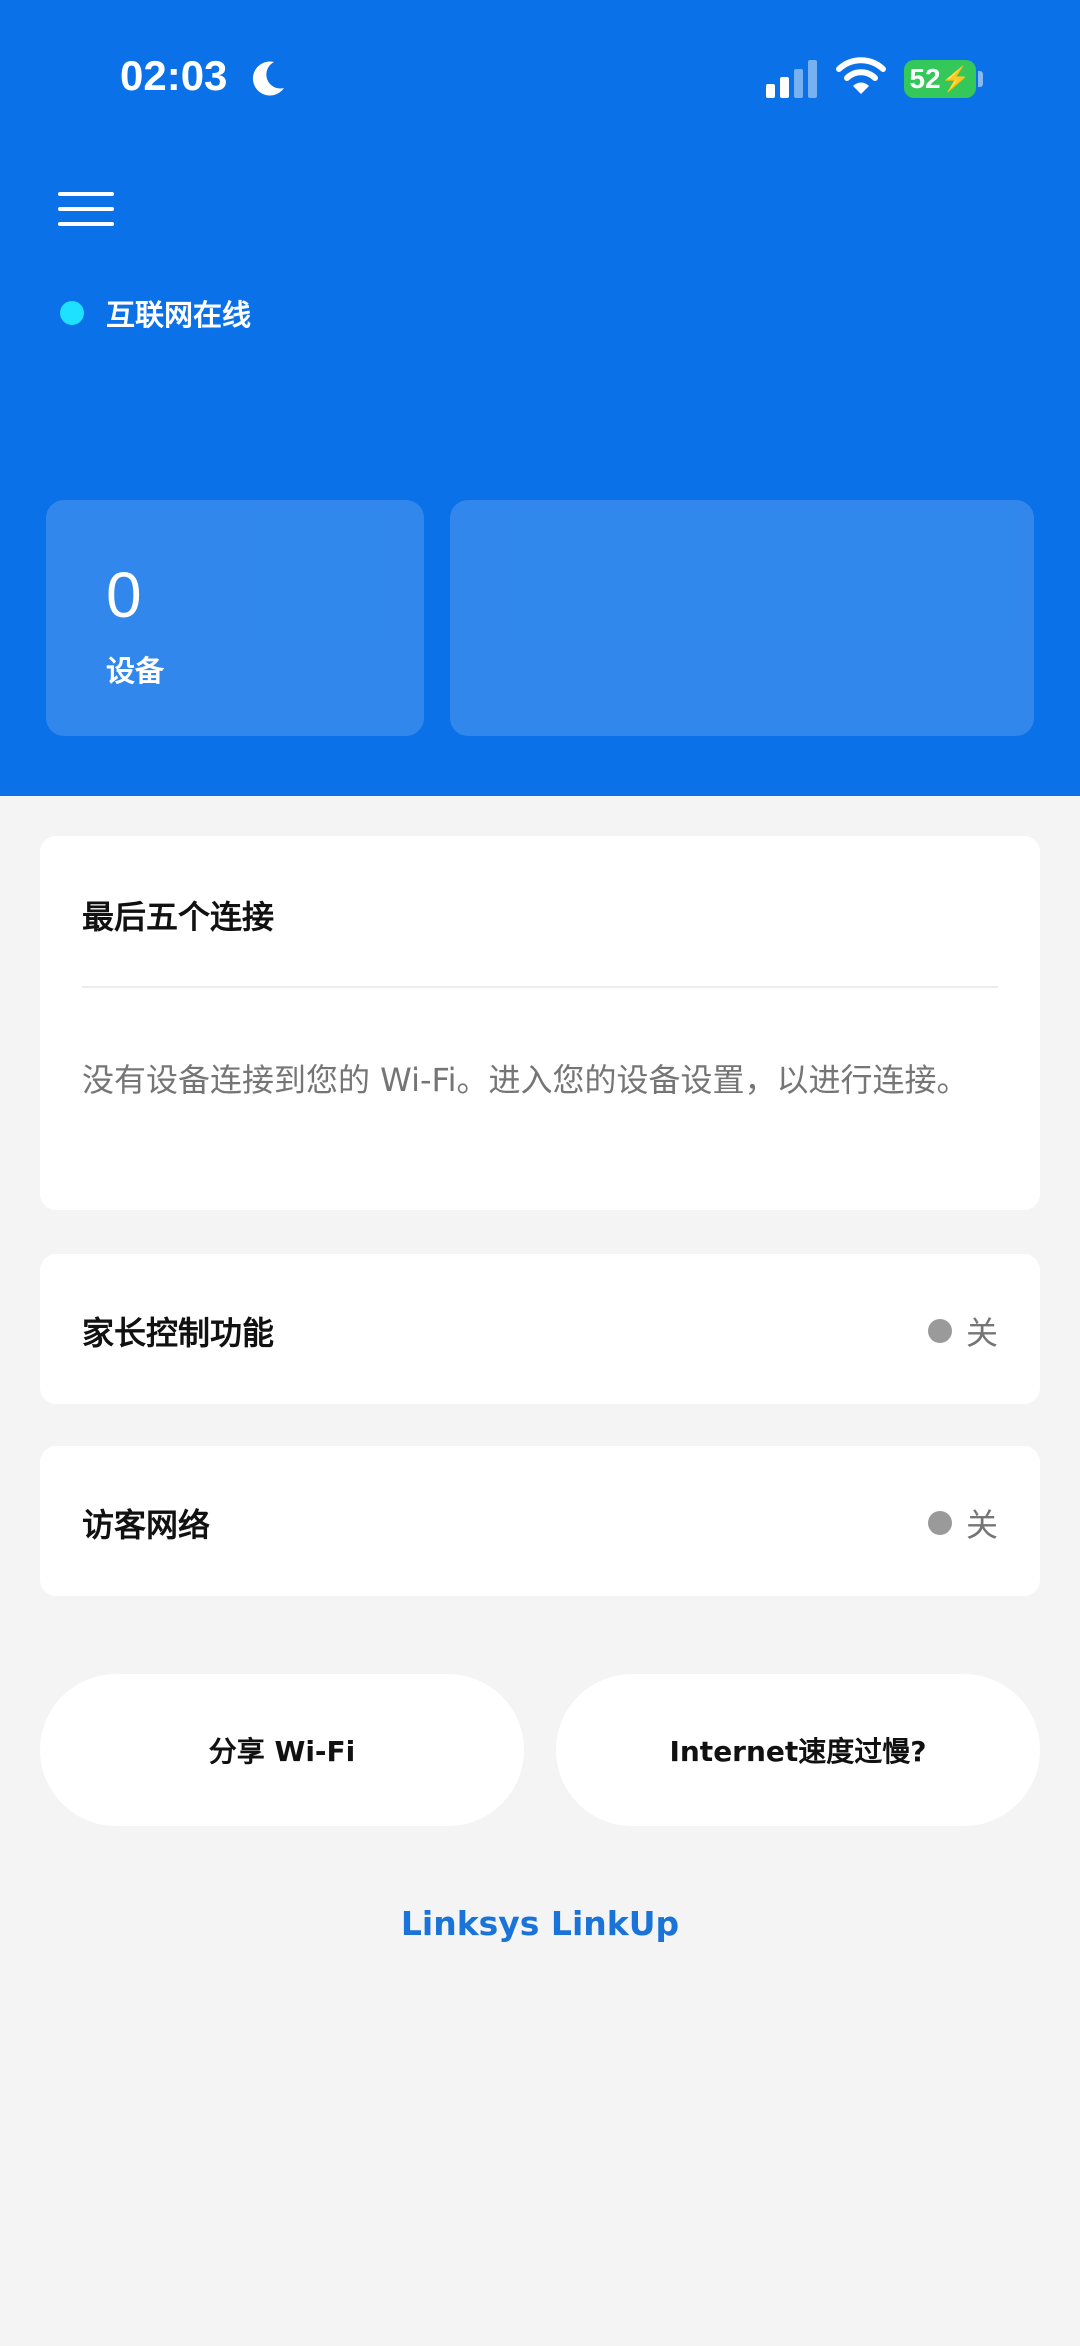 This screenshot has width=1080, height=2346. What do you see at coordinates (88, 209) in the screenshot?
I see `hamburger-menu-icon` at bounding box center [88, 209].